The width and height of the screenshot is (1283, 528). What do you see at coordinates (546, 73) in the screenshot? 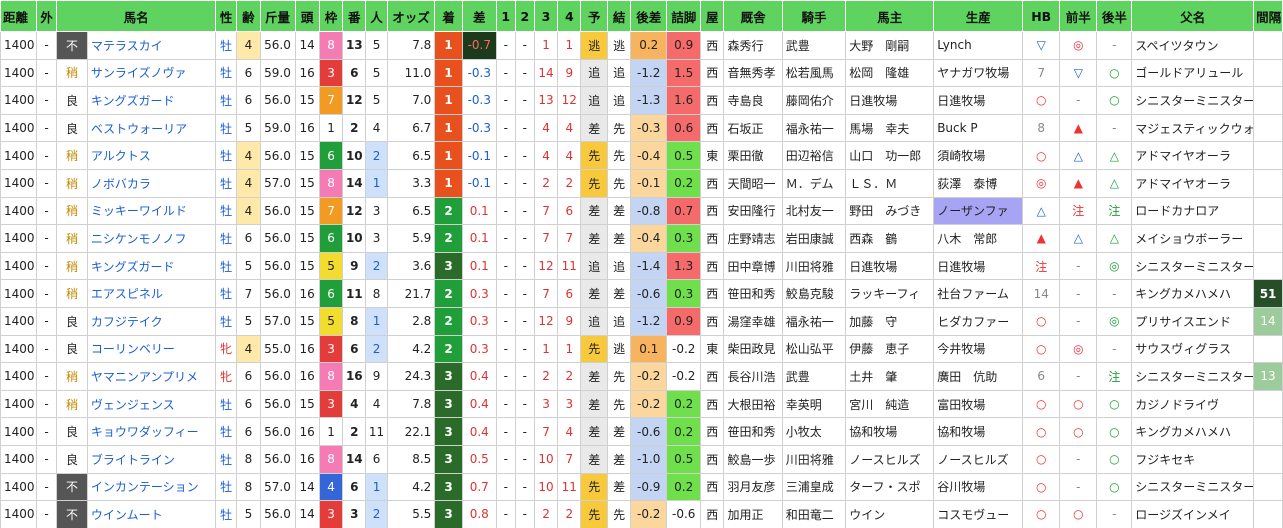
I see `cell-p3: 14` at bounding box center [546, 73].